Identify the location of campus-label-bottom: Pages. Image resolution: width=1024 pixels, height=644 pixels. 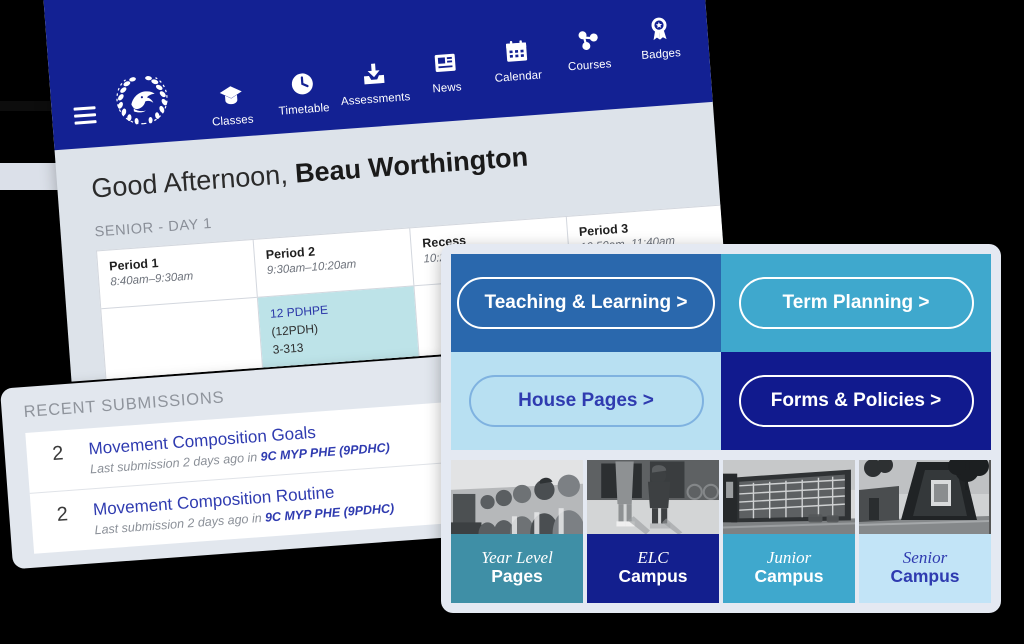
(517, 576).